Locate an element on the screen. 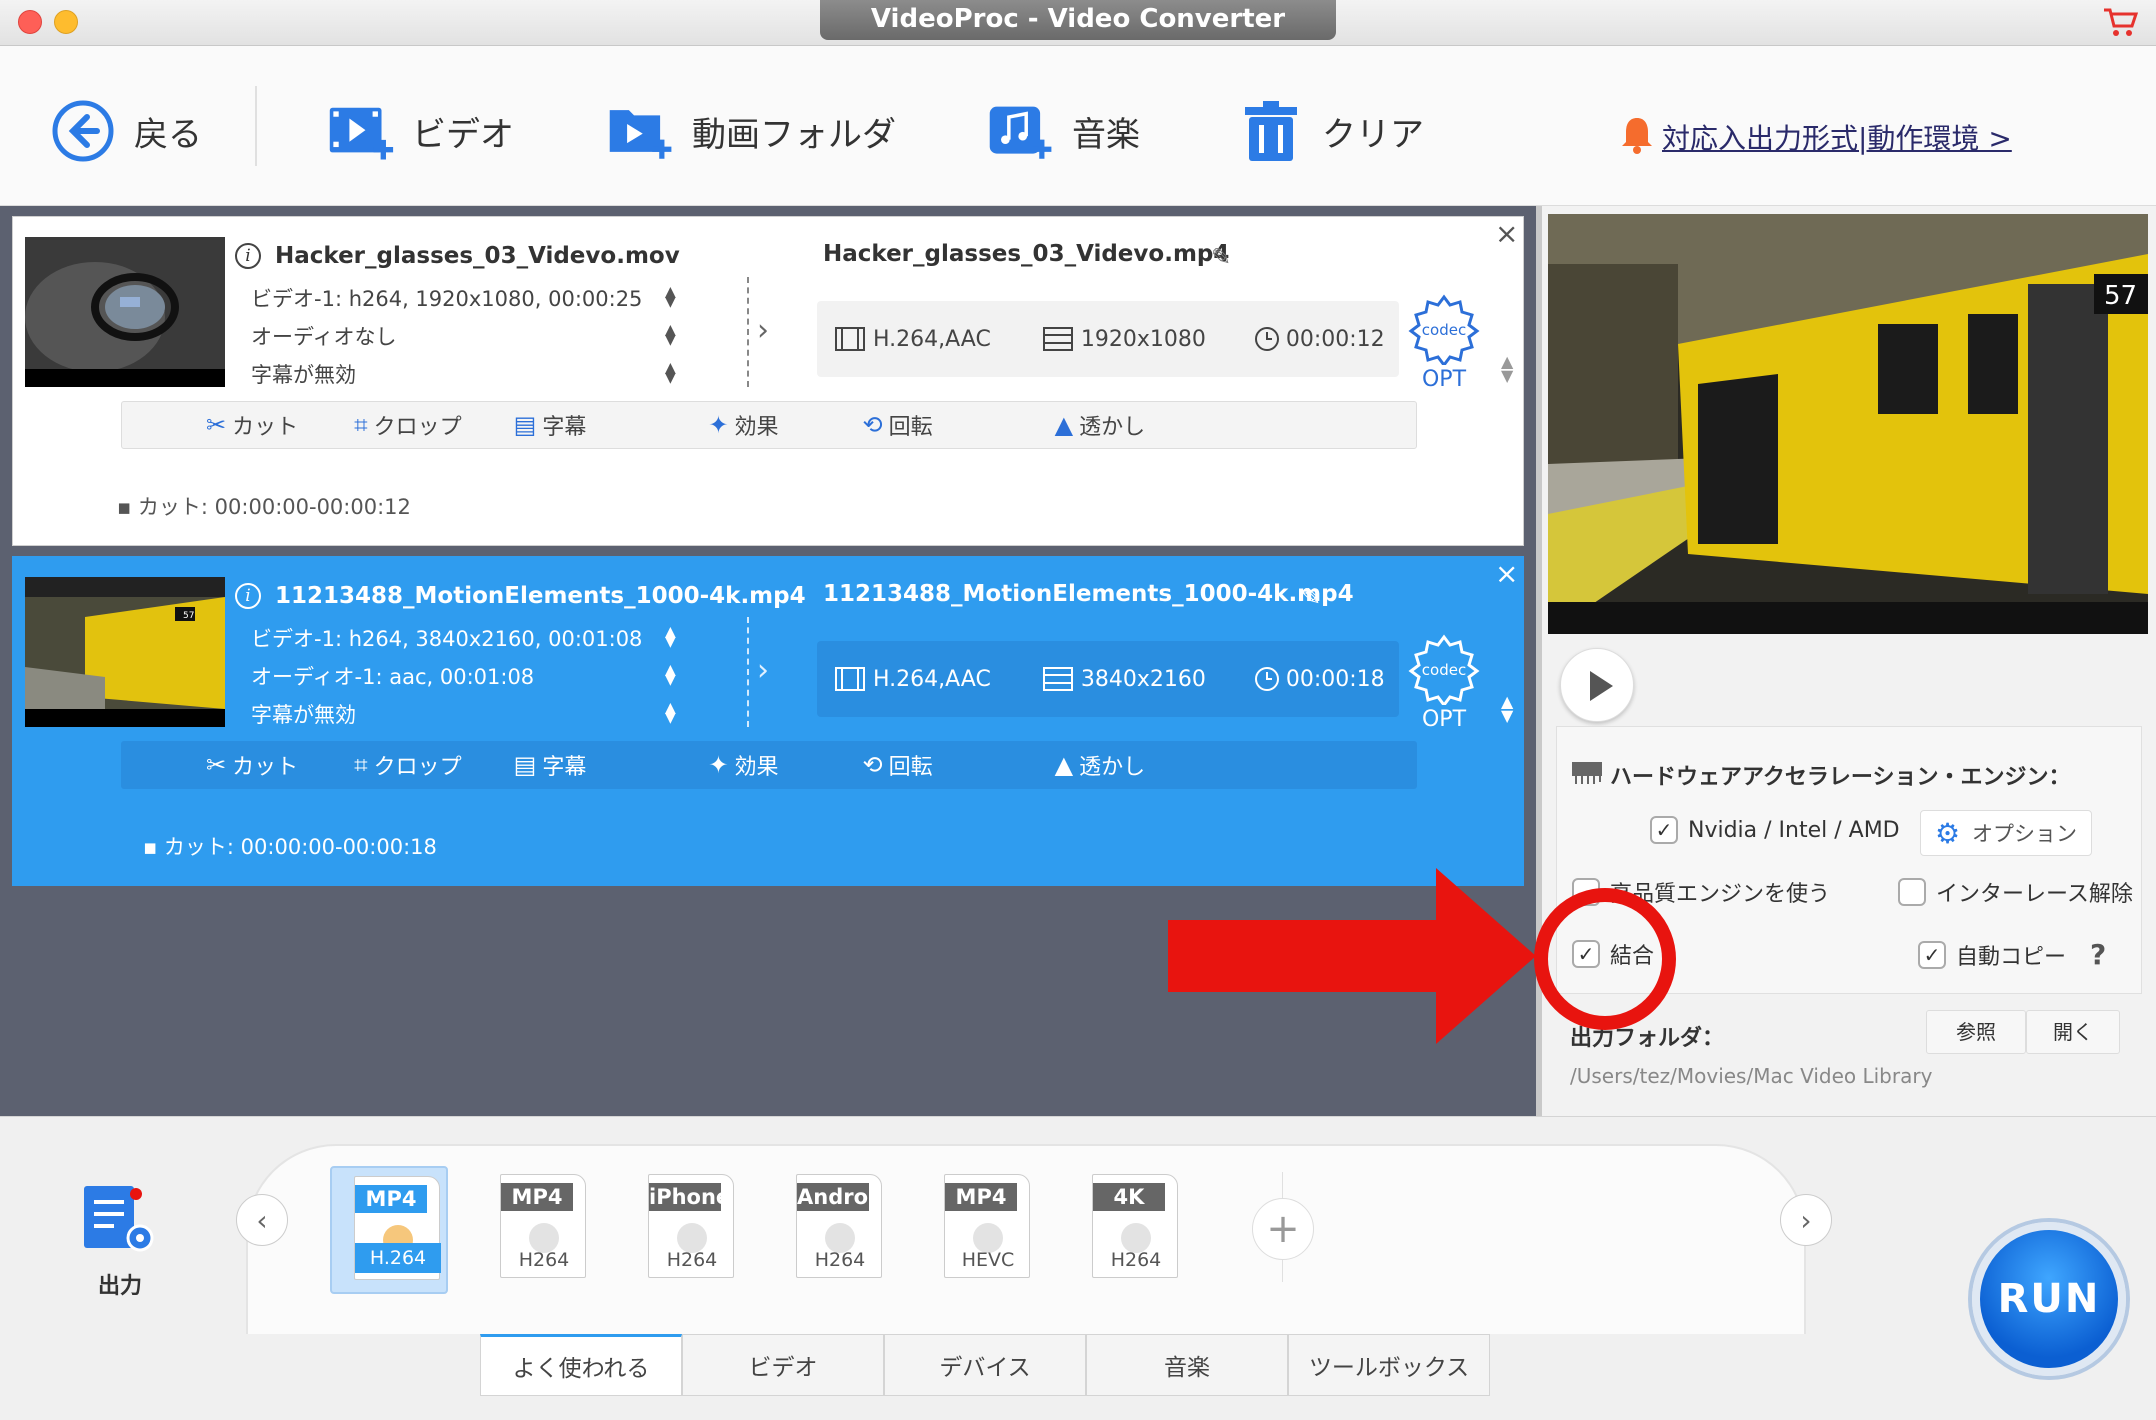 Image resolution: width=2156 pixels, height=1420 pixels. autocopy-label: 自動コピー is located at coordinates (2011, 957).